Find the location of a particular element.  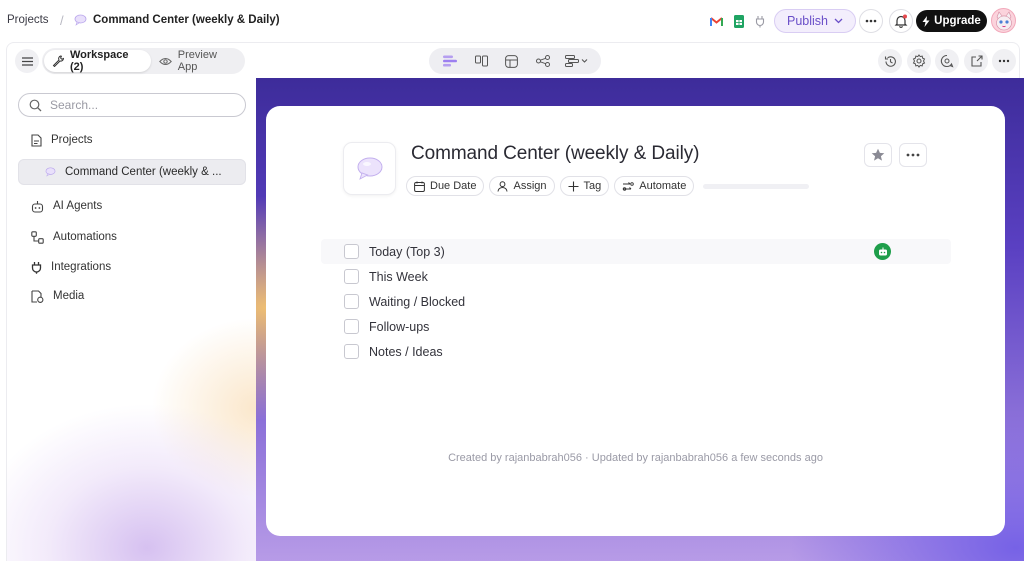

publish-button: Publish is located at coordinates (815, 21).